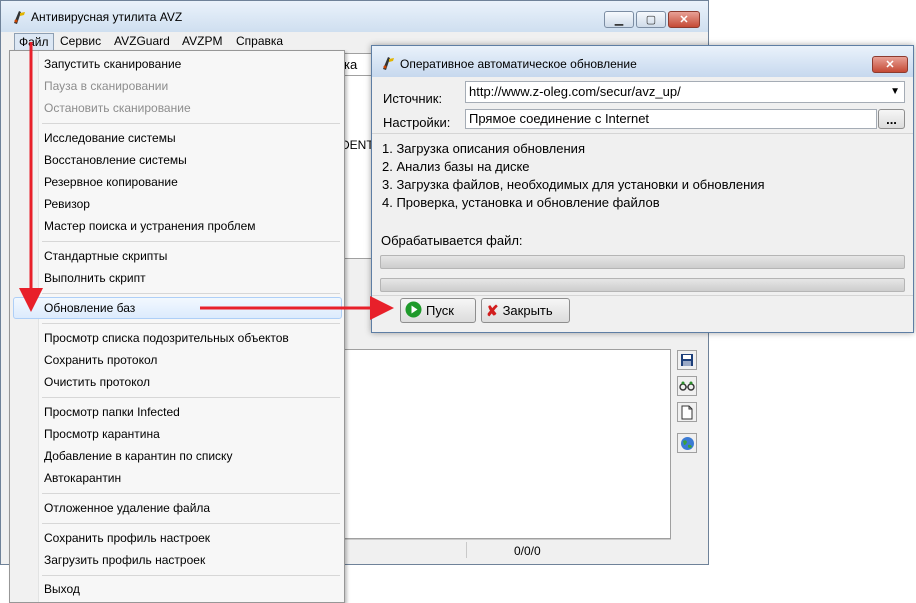  What do you see at coordinates (351, 64) in the screenshot?
I see `tab-partial-label: ка` at bounding box center [351, 64].